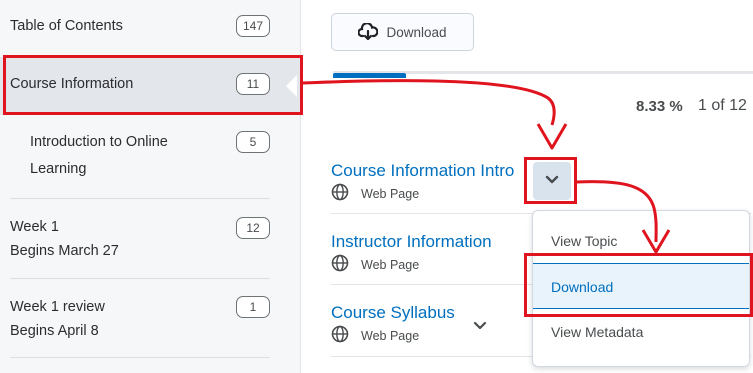 The height and width of the screenshot is (373, 753). I want to click on sidebar-item-label-line2: Learning, so click(58, 169).